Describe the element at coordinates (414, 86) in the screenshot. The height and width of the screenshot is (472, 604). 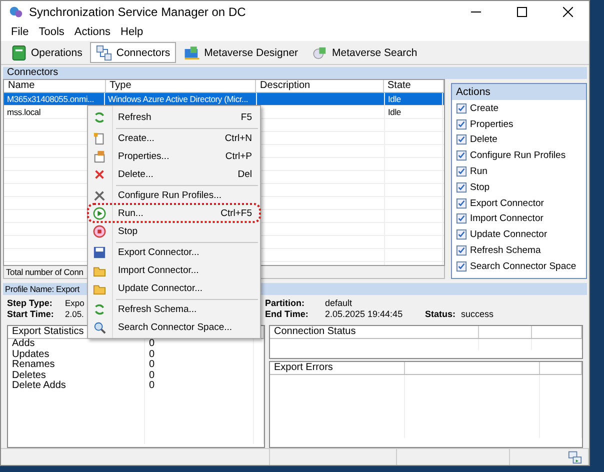
I see `column-header: State` at that location.